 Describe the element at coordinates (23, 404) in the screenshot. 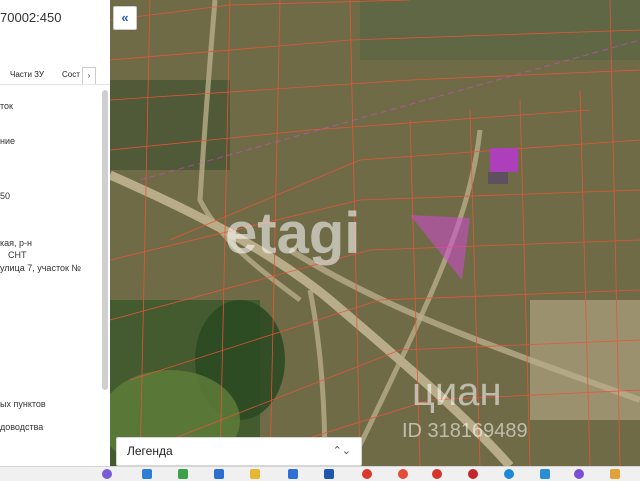

I see `info-fragment: ых пунктов` at that location.